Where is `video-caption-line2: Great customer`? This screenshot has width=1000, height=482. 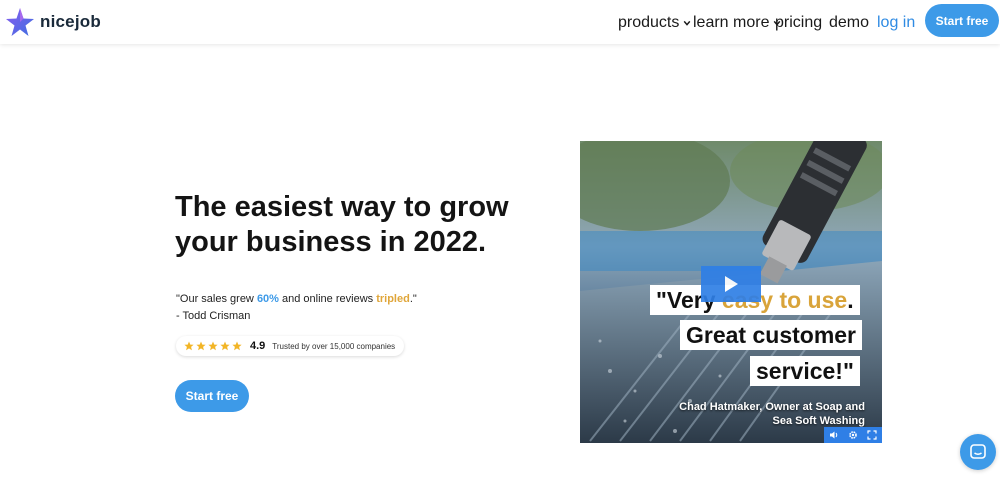
video-caption-line2: Great customer is located at coordinates (771, 335).